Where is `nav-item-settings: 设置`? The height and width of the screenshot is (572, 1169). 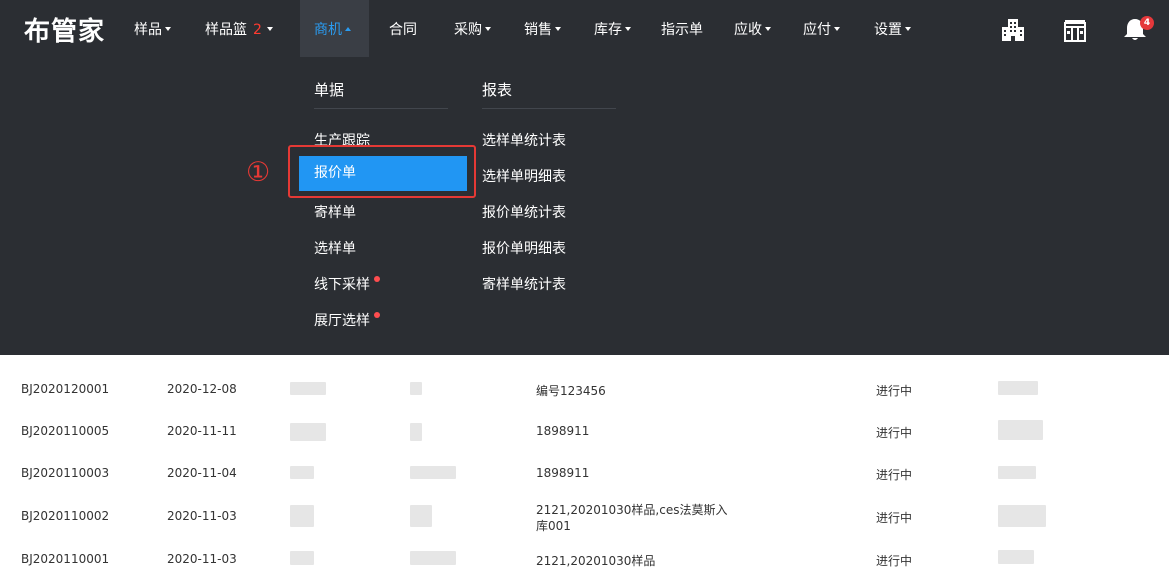
nav-item-settings: 设置 is located at coordinates (892, 28).